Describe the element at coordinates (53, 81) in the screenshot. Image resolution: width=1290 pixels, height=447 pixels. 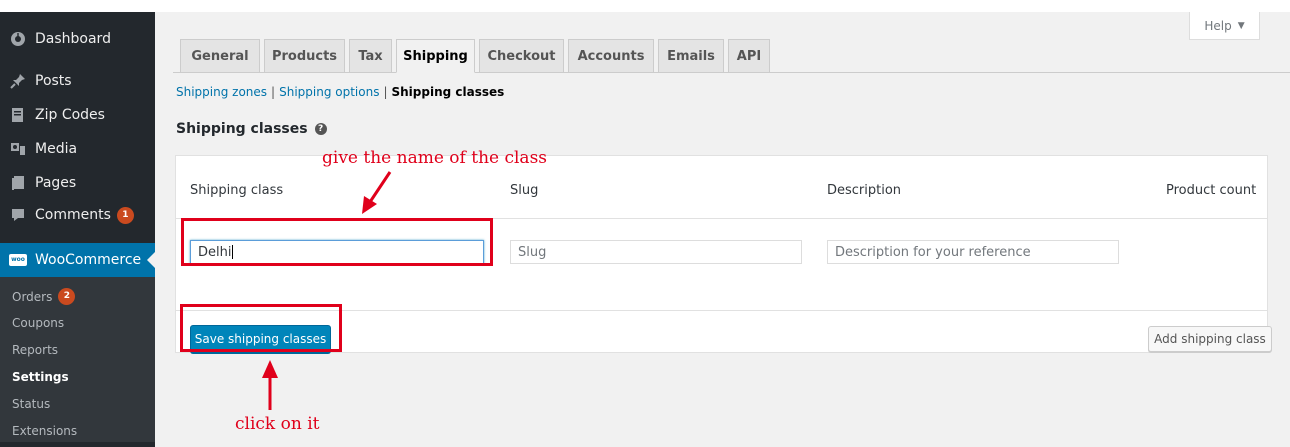
I see `sidebar-item-label: Posts` at that location.